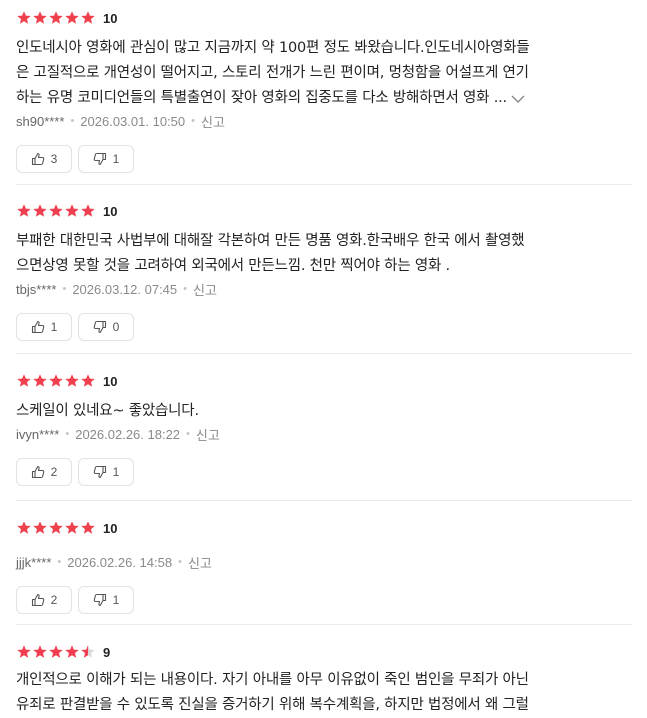 This screenshot has height=718, width=647. Describe the element at coordinates (36, 289) in the screenshot. I see `reviewer-id: tbjs****` at that location.